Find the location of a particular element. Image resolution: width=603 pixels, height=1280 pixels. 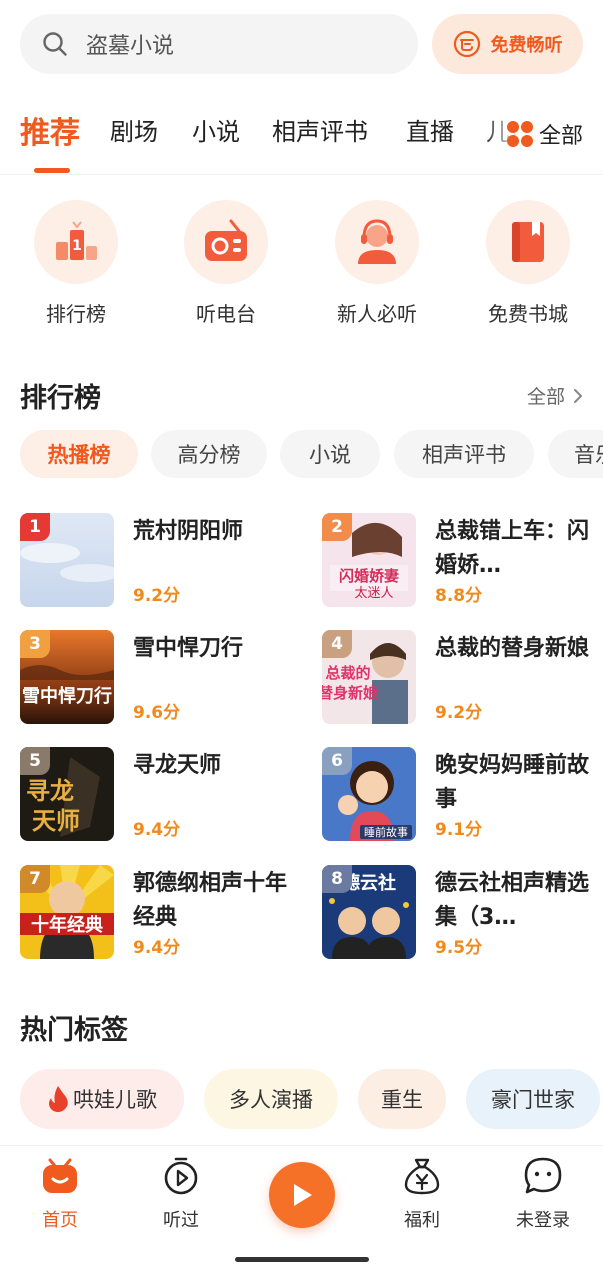

nav-welfare: 福利 is located at coordinates (422, 1194).